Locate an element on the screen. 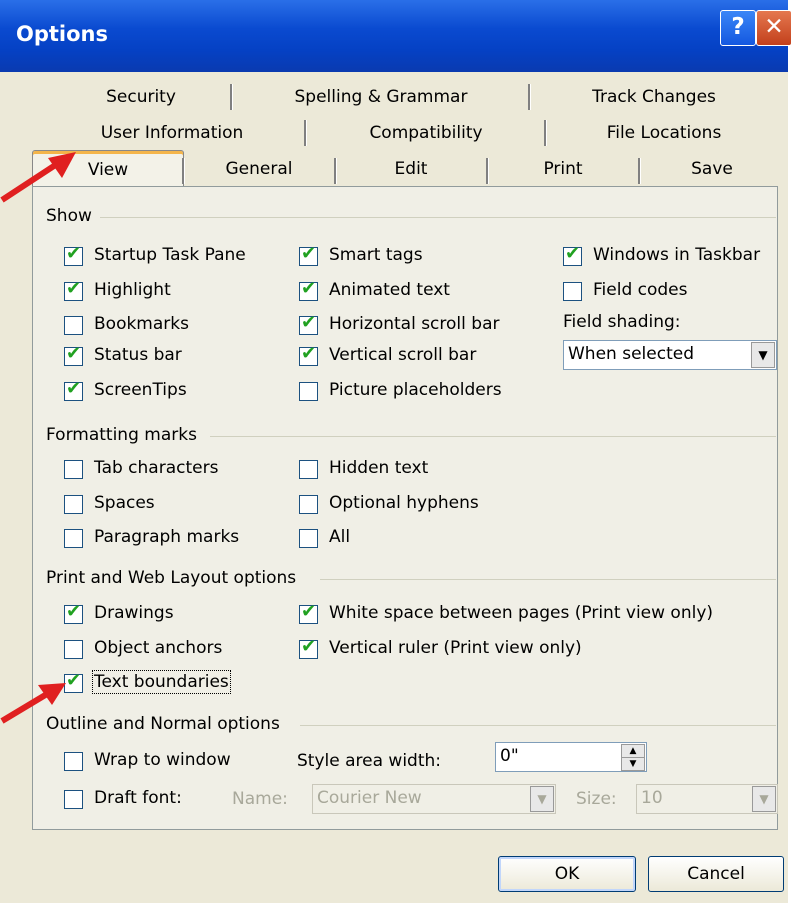  style-area-width-spinner: 0" ▲ ▼ is located at coordinates (571, 757).